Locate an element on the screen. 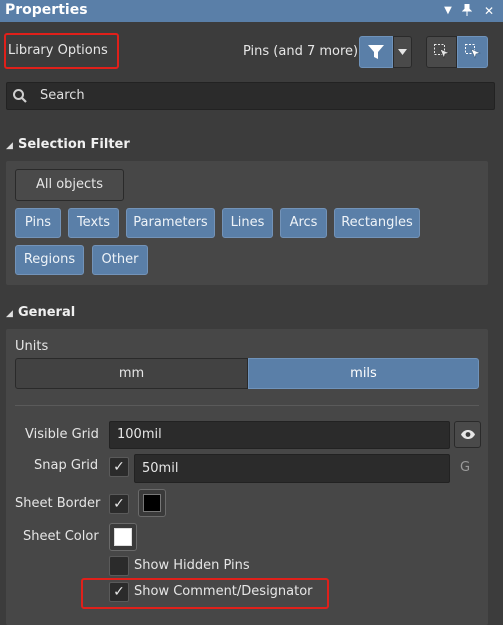  snap-grid-checkbox: ✓ is located at coordinates (119, 467).